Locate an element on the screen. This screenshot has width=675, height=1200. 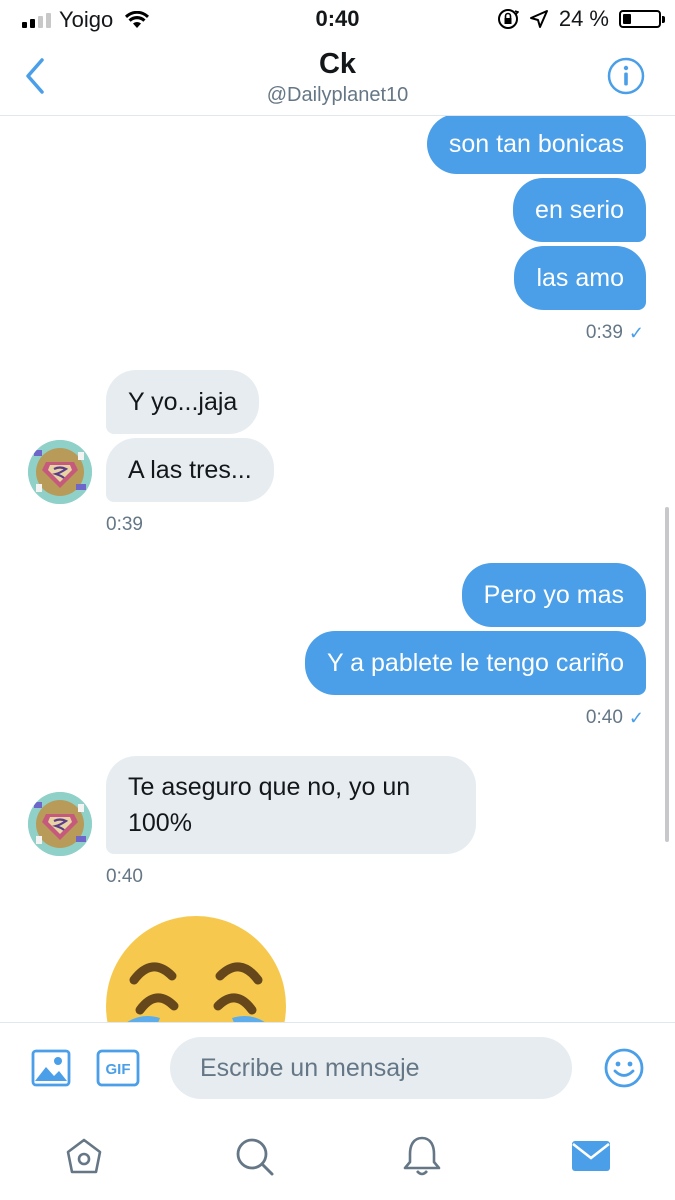
location-arrow-icon is located at coordinates (538, 19).